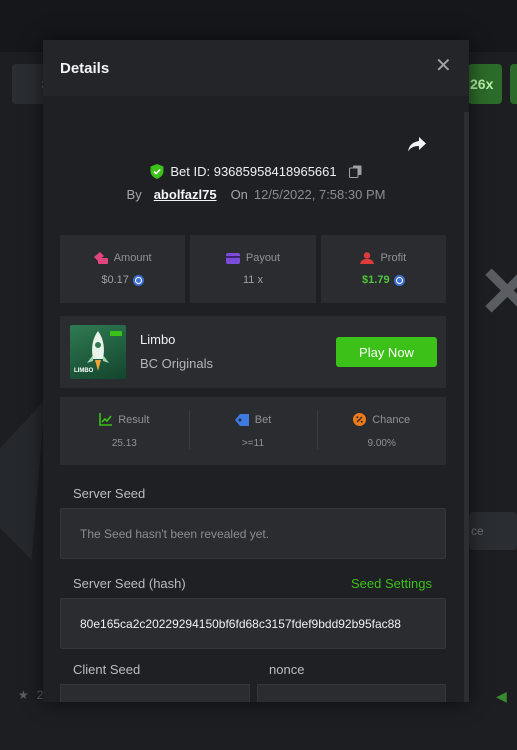 Image resolution: width=517 pixels, height=750 pixels. I want to click on chance-label-row: Chance, so click(381, 419).